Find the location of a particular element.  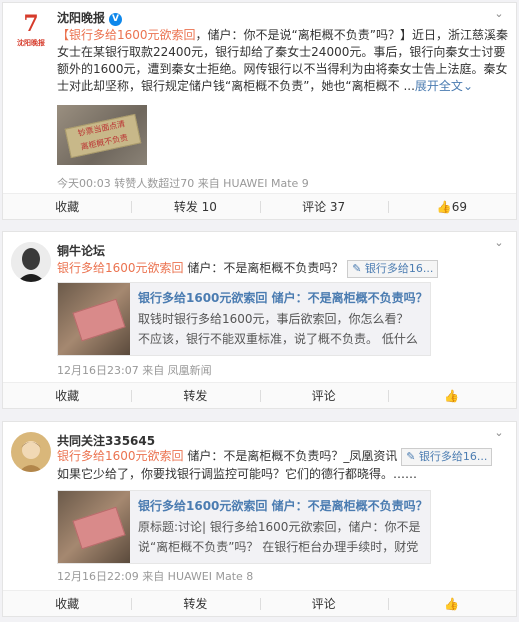

author-name: 共同关注335645 is located at coordinates (106, 440).